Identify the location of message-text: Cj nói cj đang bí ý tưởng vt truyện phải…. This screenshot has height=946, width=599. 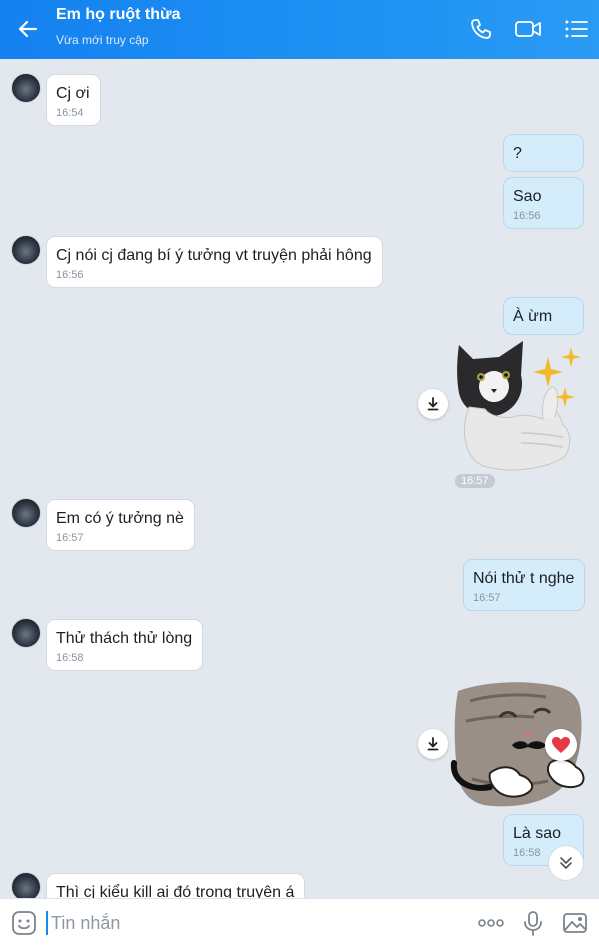
(214, 255).